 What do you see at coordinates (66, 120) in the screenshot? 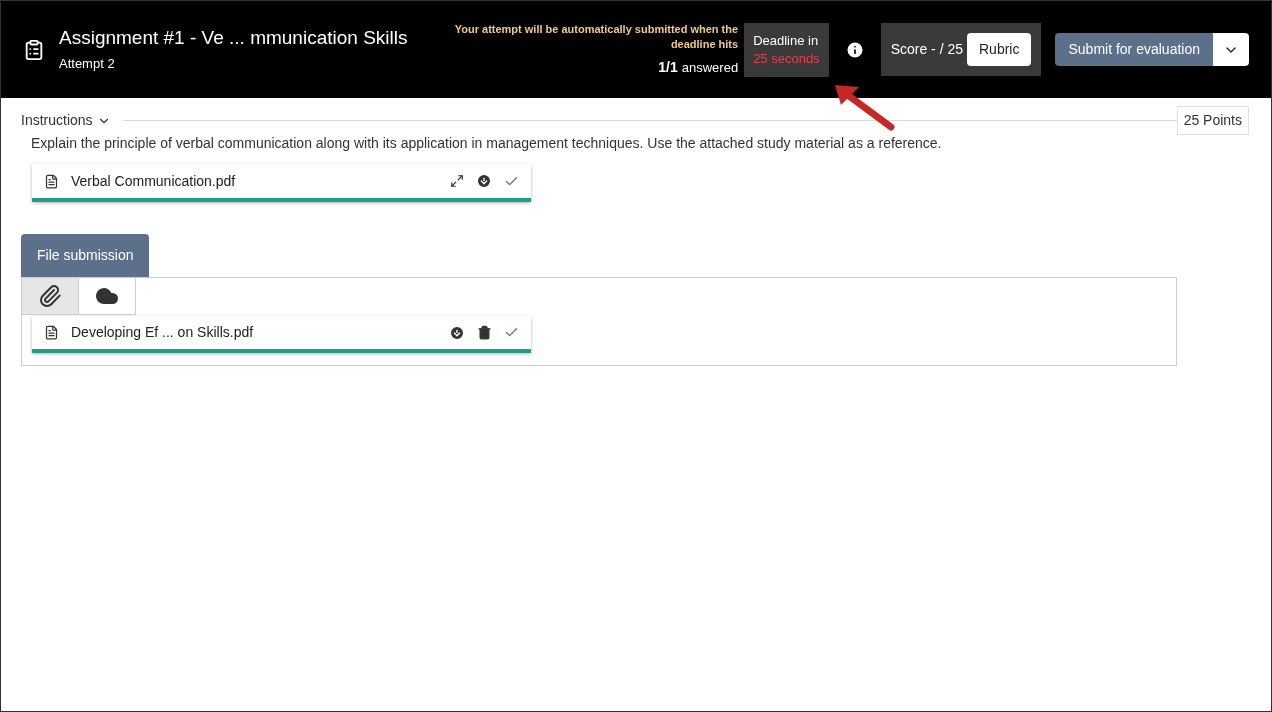
I see `instructions-toggle: Instructions` at bounding box center [66, 120].